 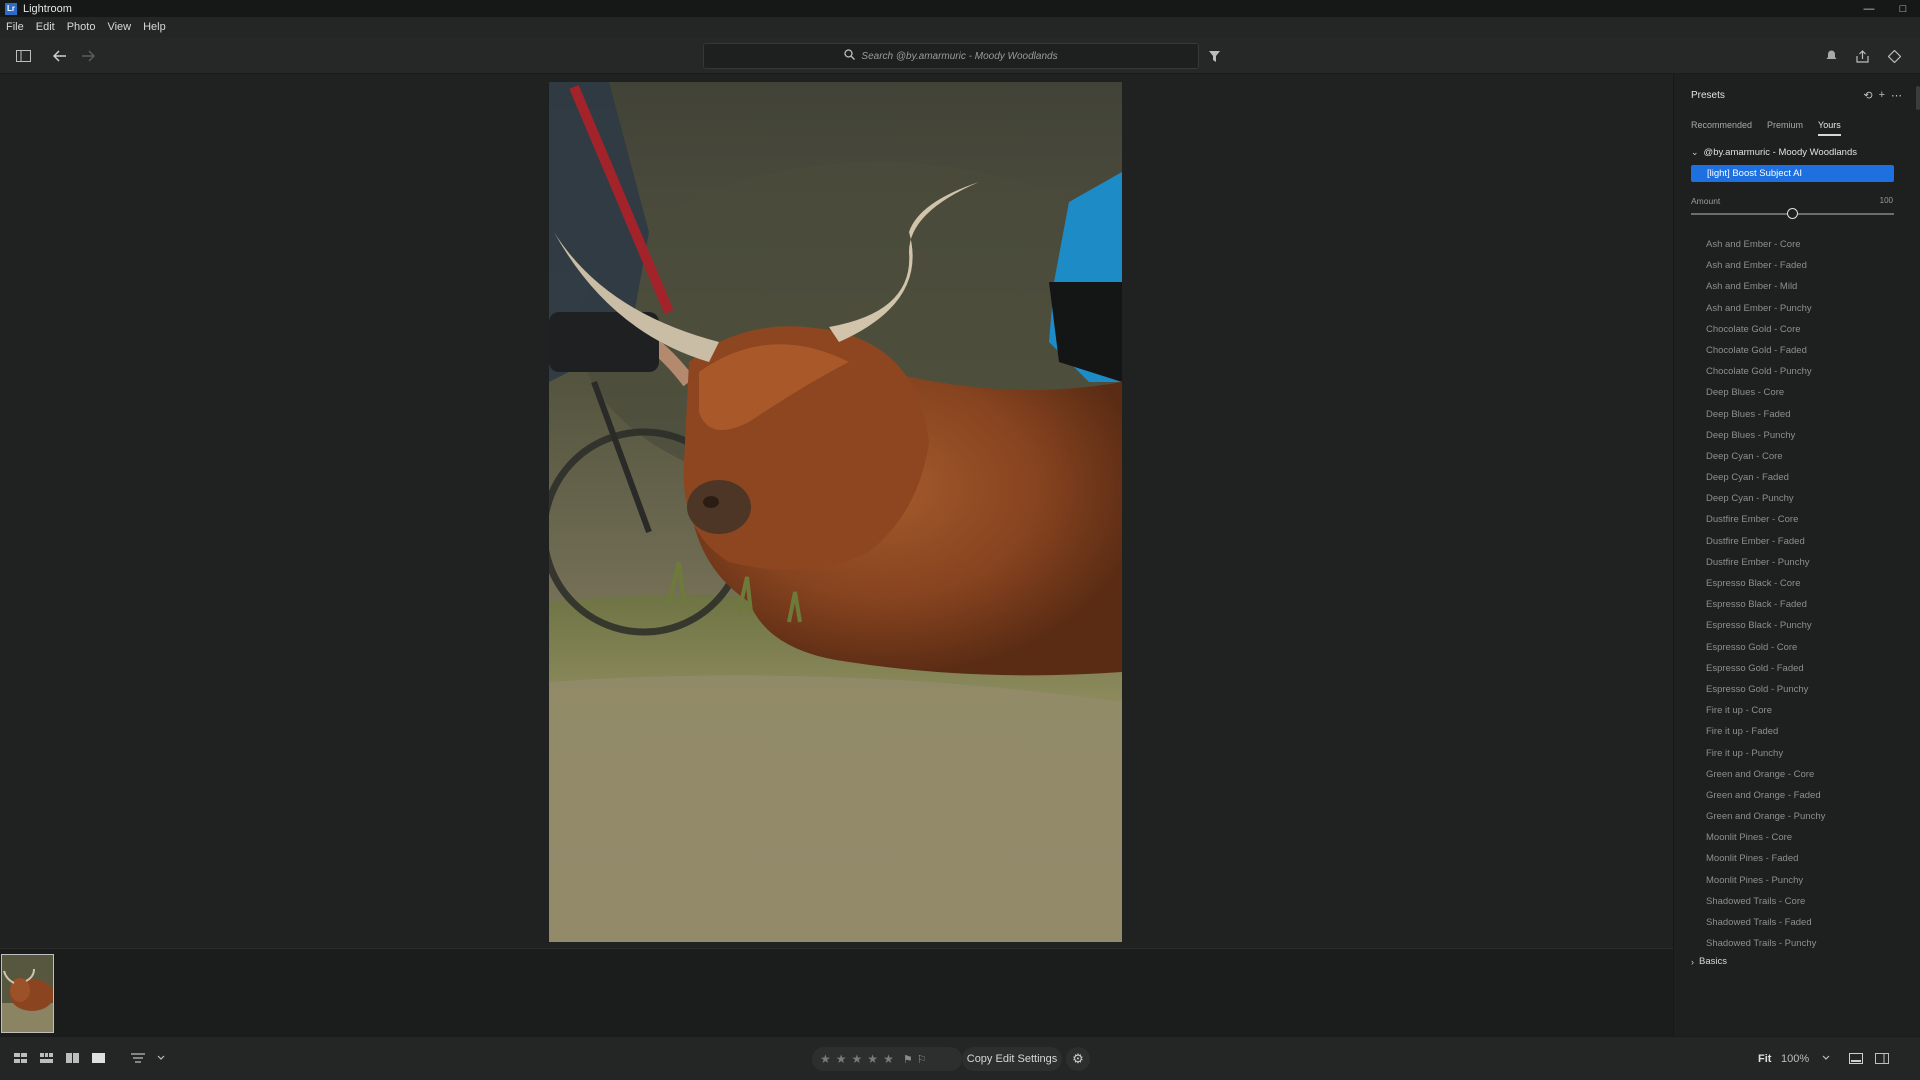 I want to click on grid-view-icon, so click(x=20, y=1058).